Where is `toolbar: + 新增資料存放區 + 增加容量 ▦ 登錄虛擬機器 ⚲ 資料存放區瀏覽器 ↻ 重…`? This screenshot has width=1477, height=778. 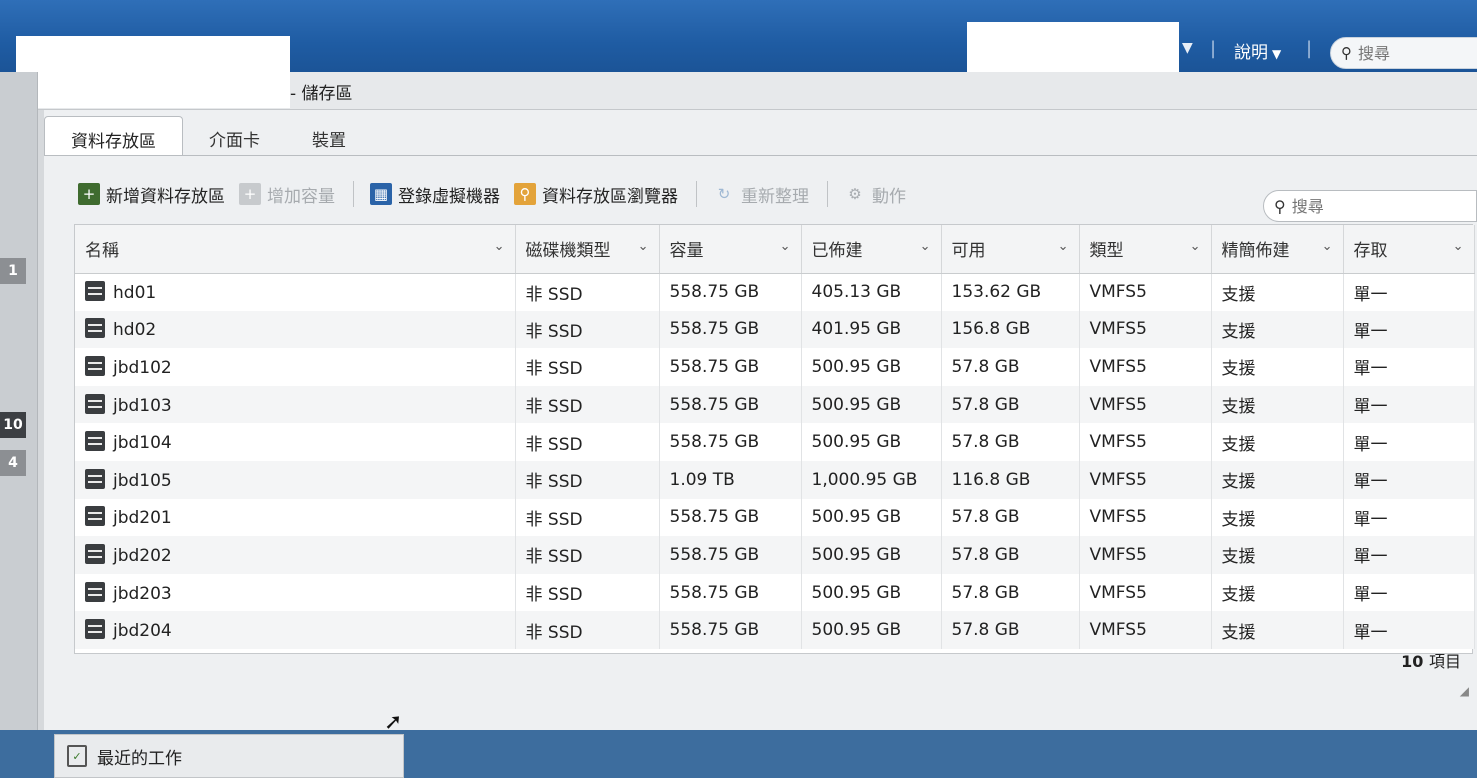 toolbar: + 新增資料存放區 + 增加容量 ▦ 登錄虛擬機器 ⚲ 資料存放區瀏覽器 ↻ 重… is located at coordinates (499, 194).